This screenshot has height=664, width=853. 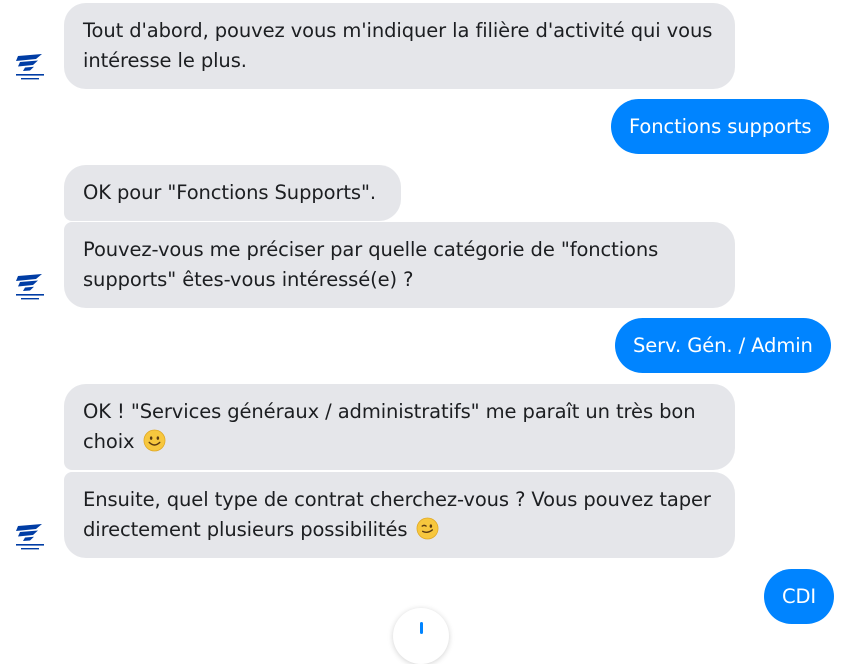 I want to click on winking-face-emoji-icon, so click(x=427, y=528).